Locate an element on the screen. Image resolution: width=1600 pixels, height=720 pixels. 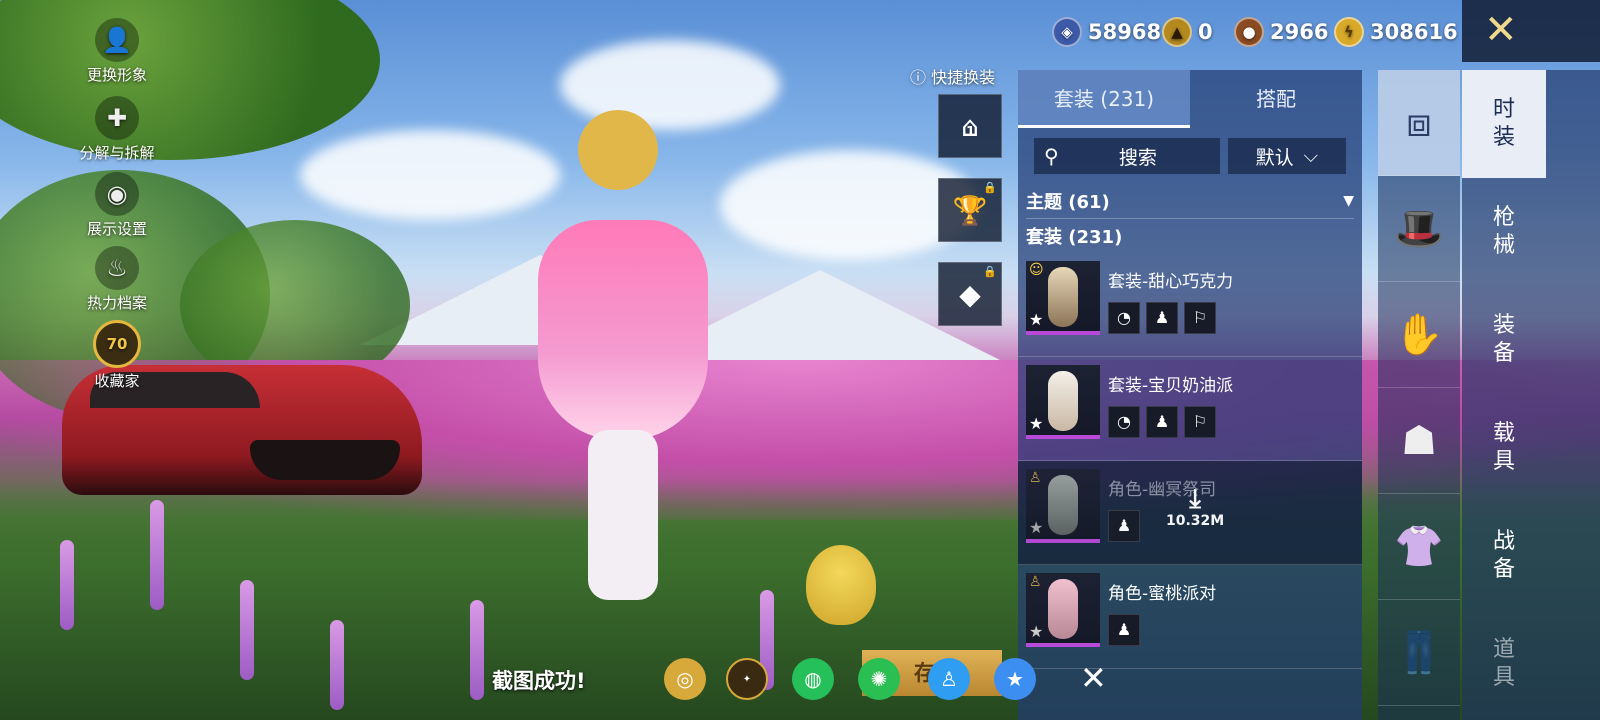
tab-equipment: 装备 is located at coordinates (1504, 340).